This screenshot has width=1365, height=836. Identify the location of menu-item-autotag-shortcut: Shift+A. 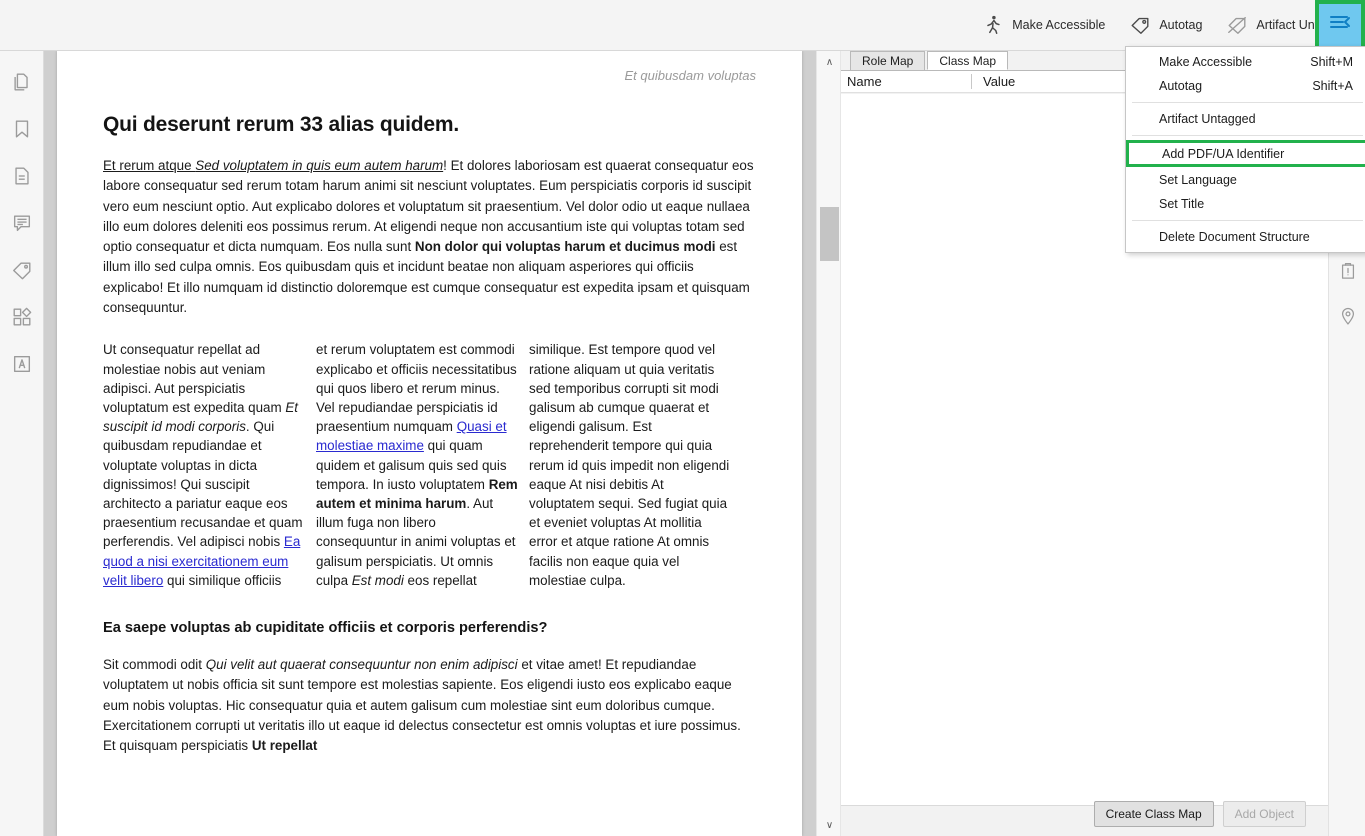
(1332, 86).